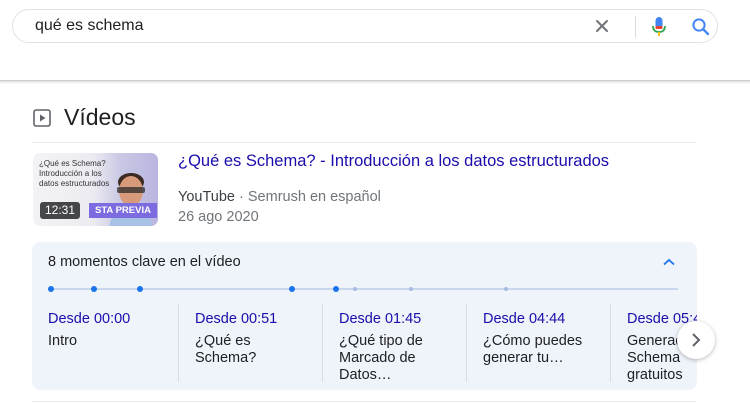 Image resolution: width=750 pixels, height=403 pixels. What do you see at coordinates (380, 319) in the screenshot?
I see `key-moment-time: Desde 01:45` at bounding box center [380, 319].